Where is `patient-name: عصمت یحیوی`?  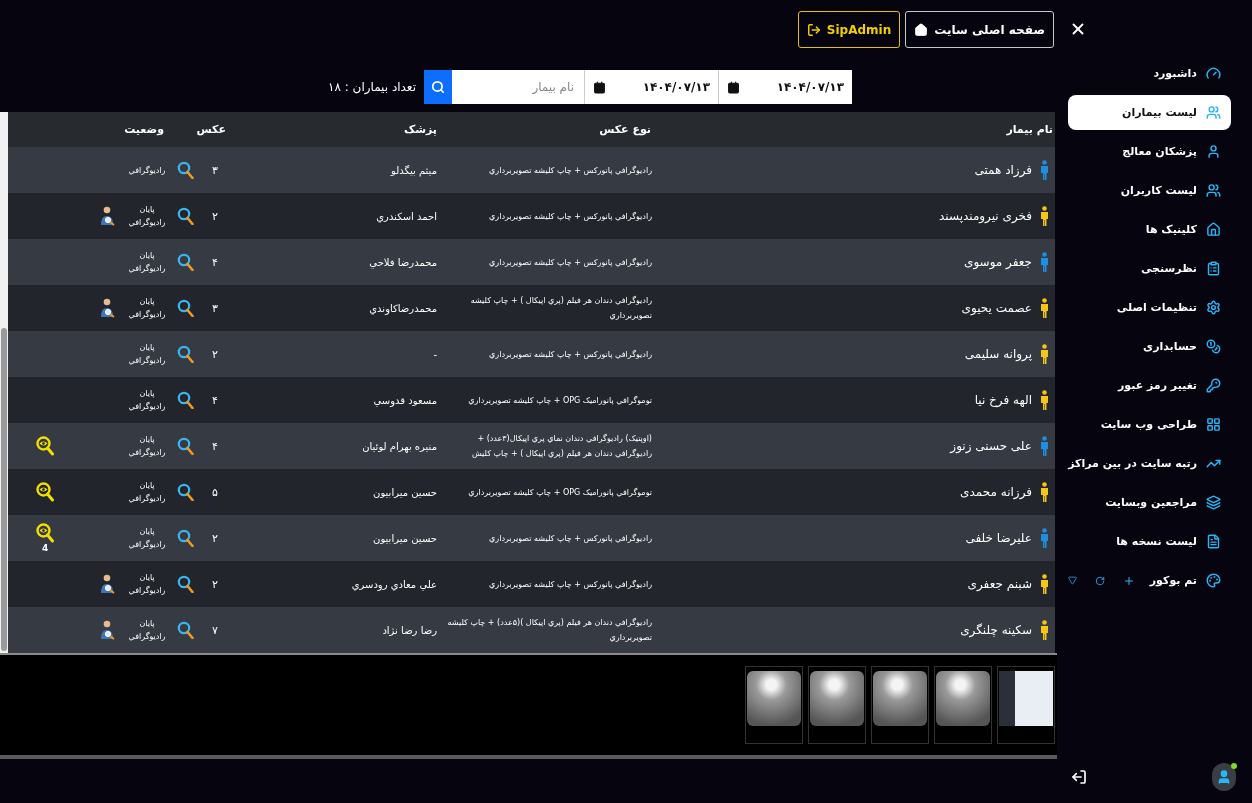 patient-name: عصمت یحیوی is located at coordinates (996, 308).